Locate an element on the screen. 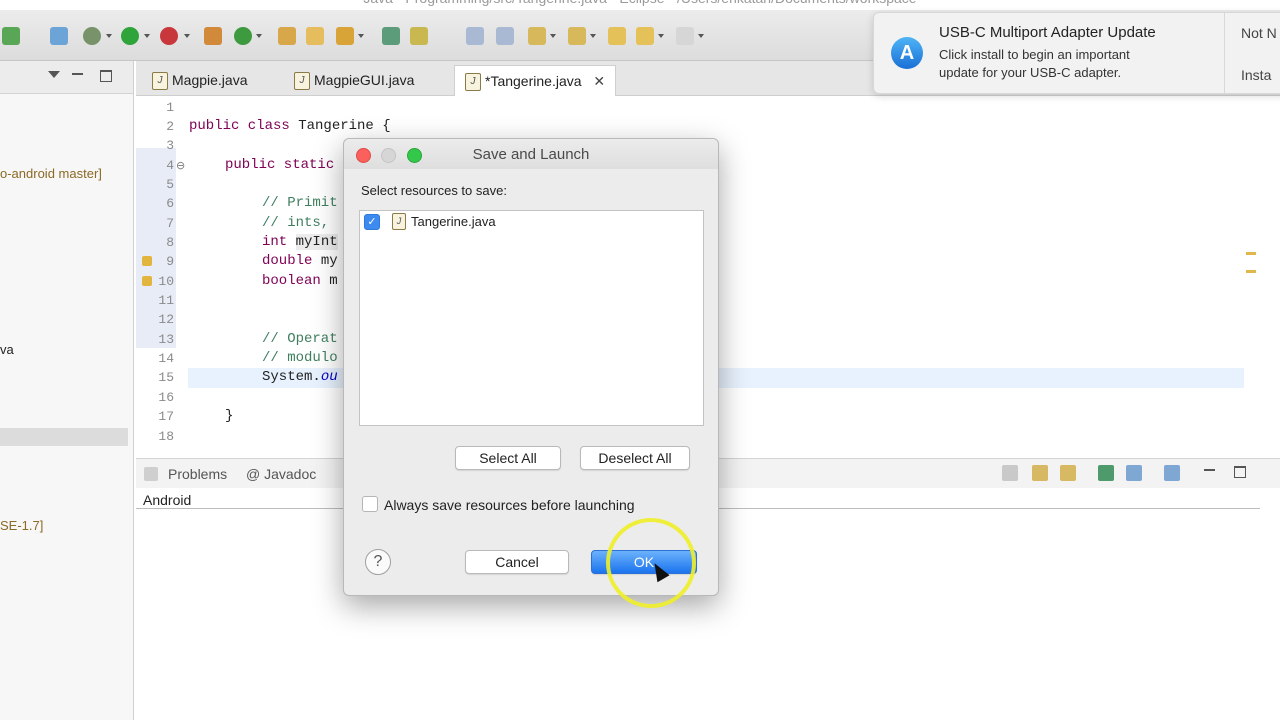 This screenshot has height=720, width=1280. code-line-4: public static is located at coordinates (280, 165).